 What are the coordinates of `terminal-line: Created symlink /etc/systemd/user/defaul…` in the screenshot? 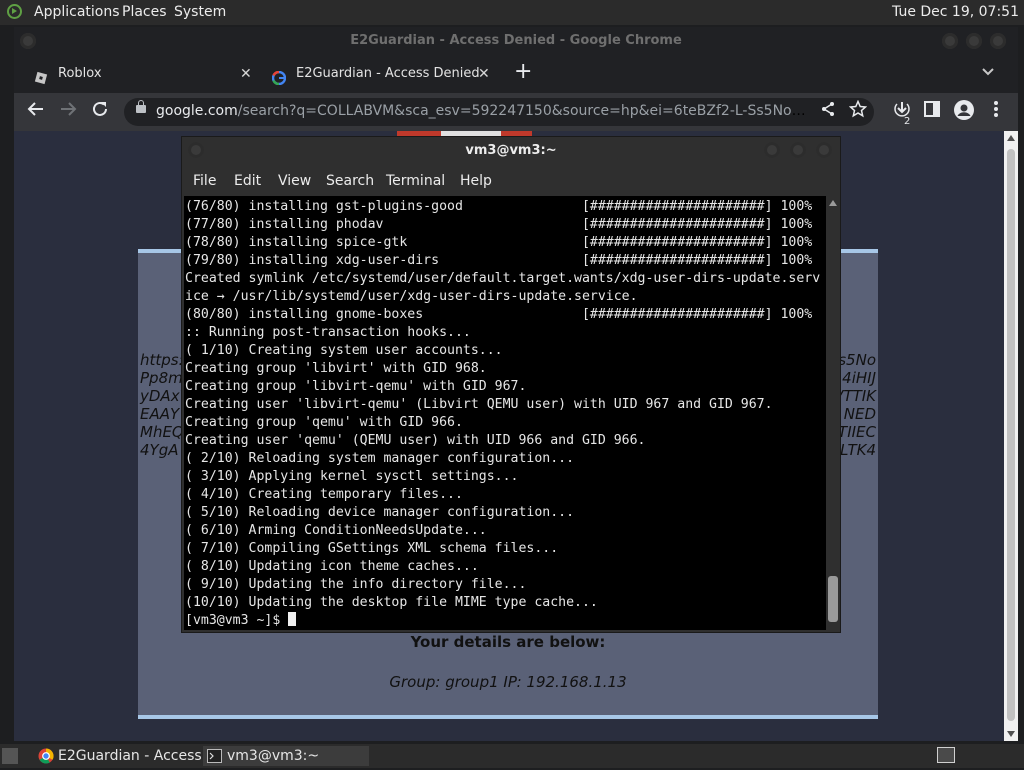 It's located at (503, 278).